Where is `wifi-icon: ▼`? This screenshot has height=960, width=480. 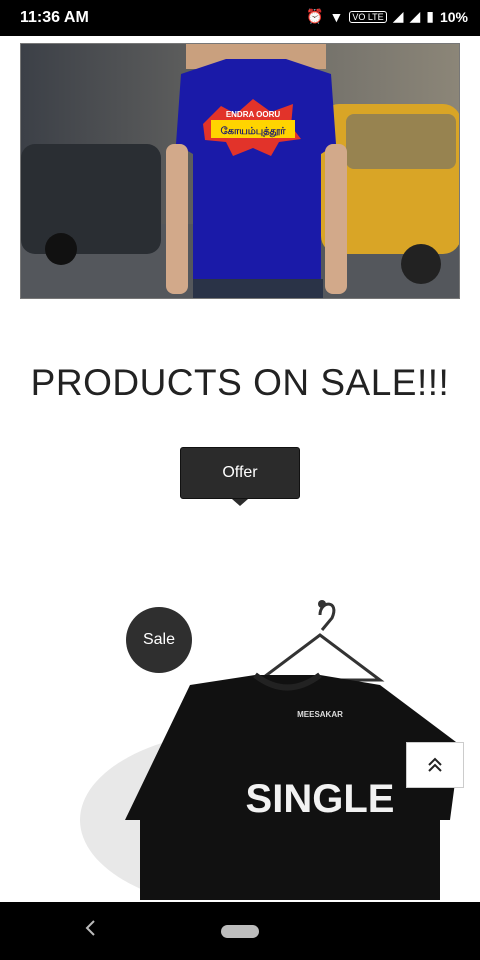
wifi-icon: ▼ is located at coordinates (336, 16).